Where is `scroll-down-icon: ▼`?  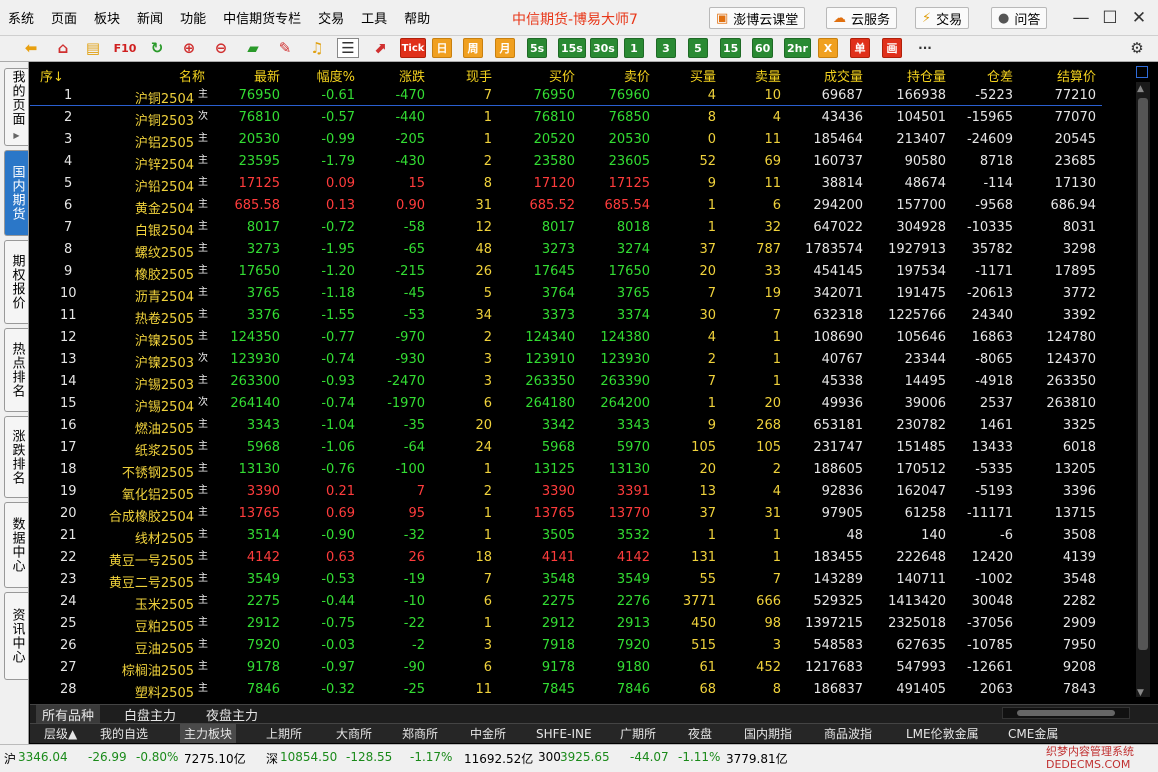
scroll-down-icon: ▼ is located at coordinates (1140, 693).